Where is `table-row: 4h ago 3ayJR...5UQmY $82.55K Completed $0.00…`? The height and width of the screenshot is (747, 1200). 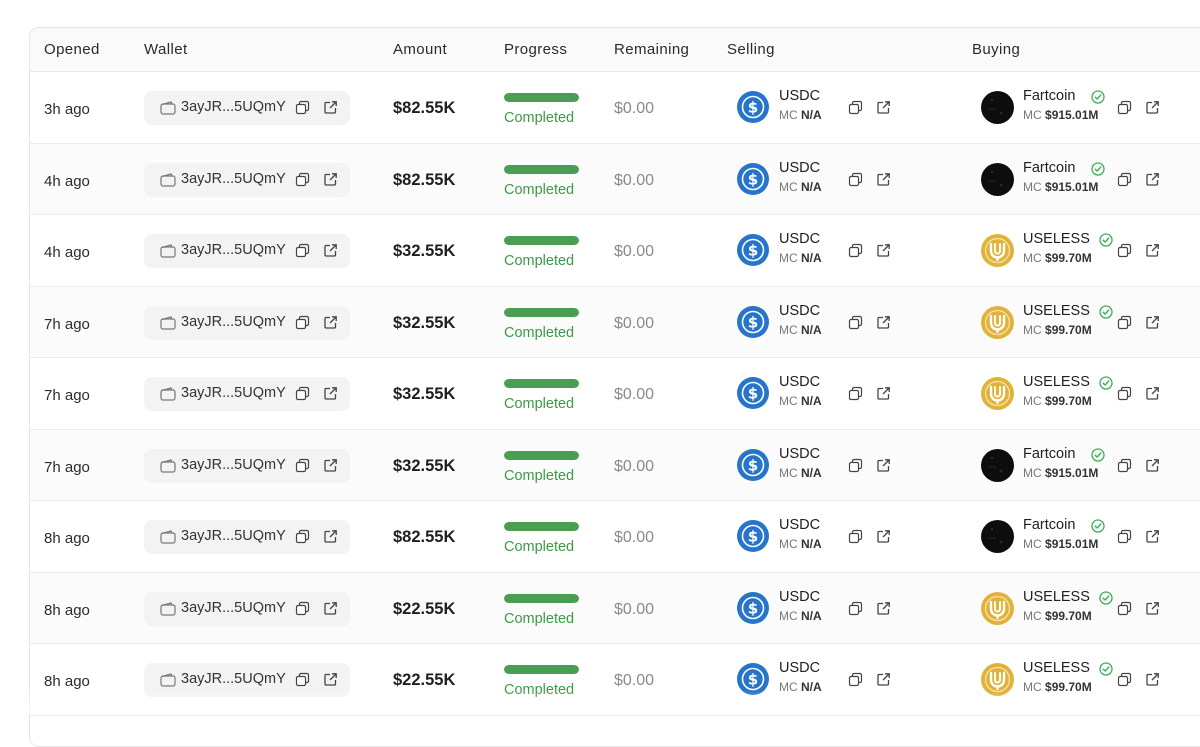 table-row: 4h ago 3ayJR...5UQmY $82.55K Completed $0.00… is located at coordinates (615, 179).